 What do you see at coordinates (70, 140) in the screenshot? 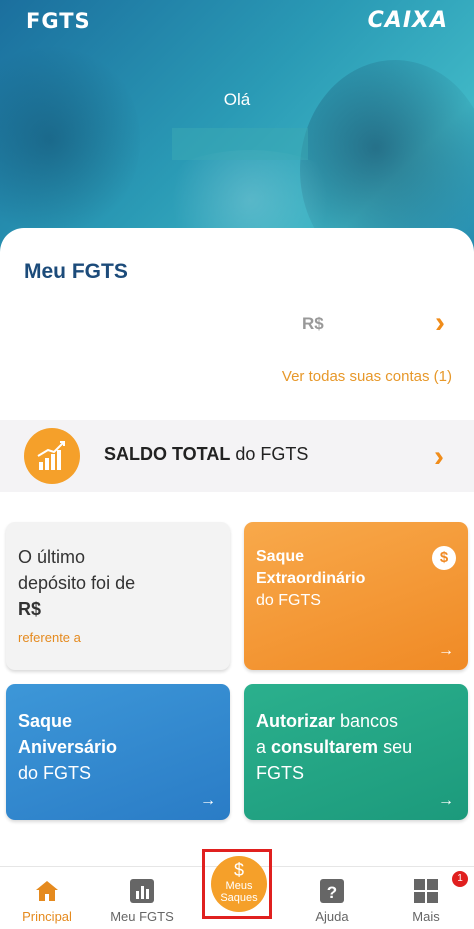
I see `hero-photo-shade` at bounding box center [70, 140].